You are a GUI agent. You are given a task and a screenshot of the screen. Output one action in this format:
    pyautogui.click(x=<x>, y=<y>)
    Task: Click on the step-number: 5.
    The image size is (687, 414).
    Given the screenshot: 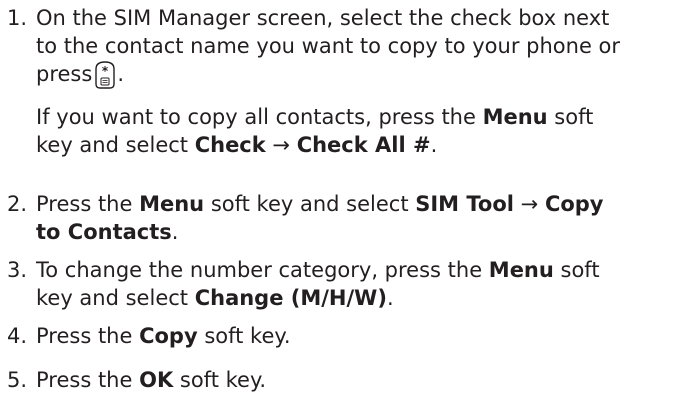 What is the action you would take?
    pyautogui.click(x=17, y=380)
    